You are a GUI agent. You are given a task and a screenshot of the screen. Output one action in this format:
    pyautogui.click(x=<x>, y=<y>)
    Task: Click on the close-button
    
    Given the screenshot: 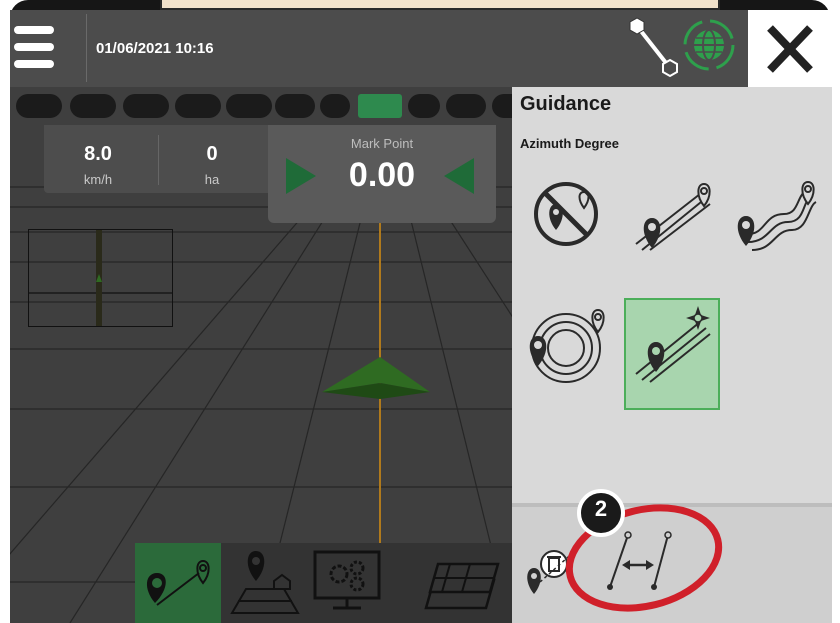 What is the action you would take?
    pyautogui.click(x=790, y=48)
    